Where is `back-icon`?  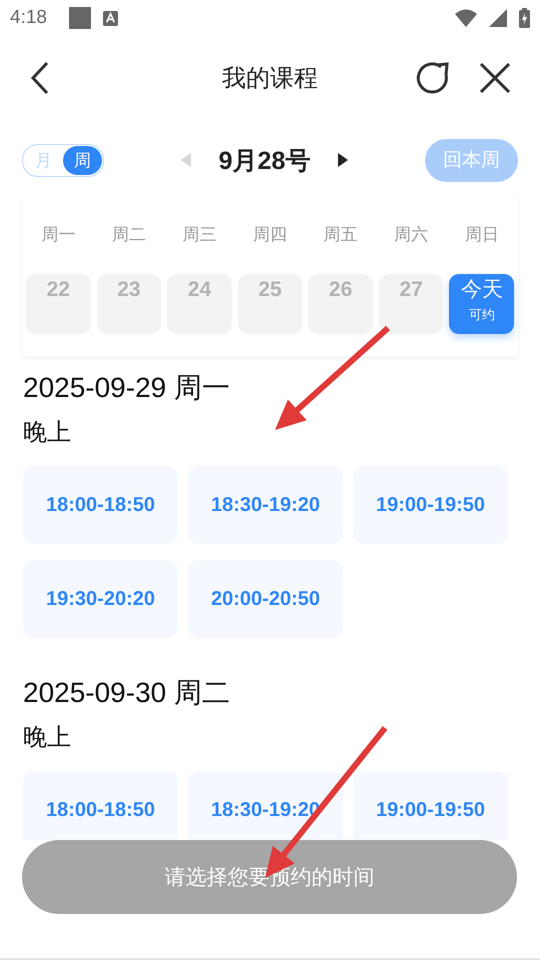 back-icon is located at coordinates (40, 78).